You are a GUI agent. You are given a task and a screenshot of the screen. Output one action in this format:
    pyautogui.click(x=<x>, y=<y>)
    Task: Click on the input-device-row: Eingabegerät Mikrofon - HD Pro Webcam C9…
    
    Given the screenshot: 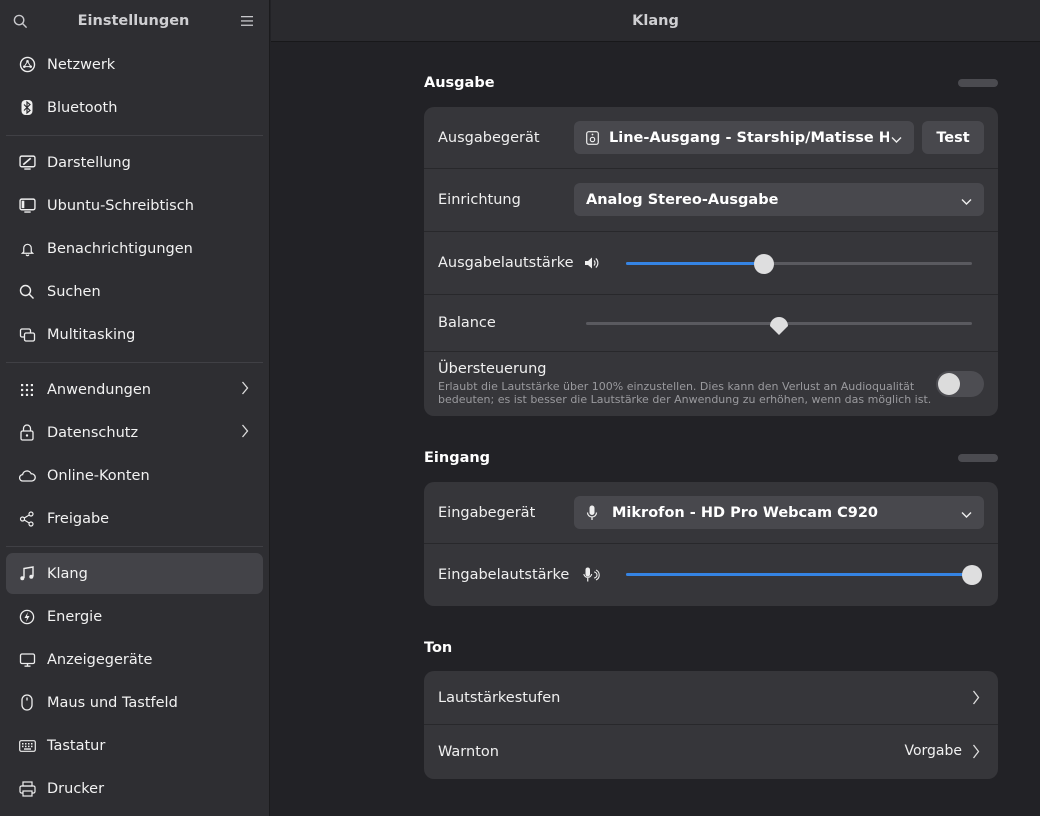 What is the action you would take?
    pyautogui.click(x=711, y=513)
    